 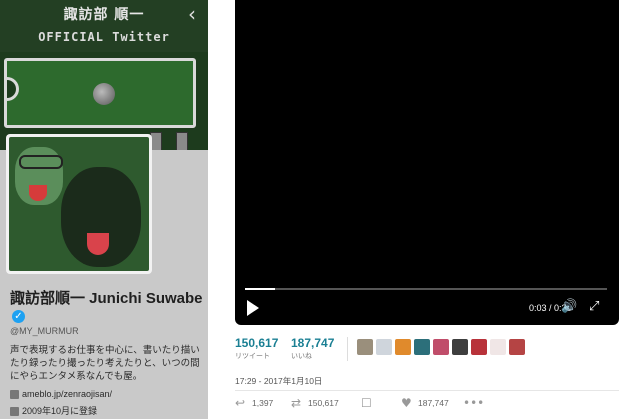 I want to click on divider, so click(x=427, y=390).